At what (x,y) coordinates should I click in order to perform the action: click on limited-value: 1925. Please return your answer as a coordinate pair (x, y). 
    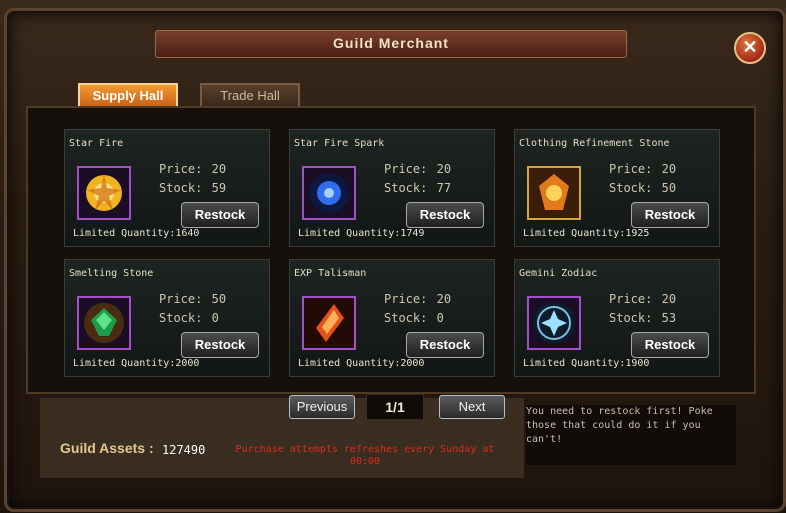
    Looking at the image, I should click on (637, 233).